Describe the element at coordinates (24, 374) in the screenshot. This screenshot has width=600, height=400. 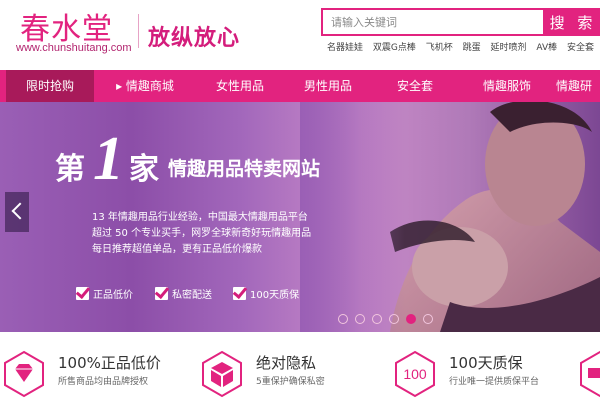
I see `diamond-icon` at that location.